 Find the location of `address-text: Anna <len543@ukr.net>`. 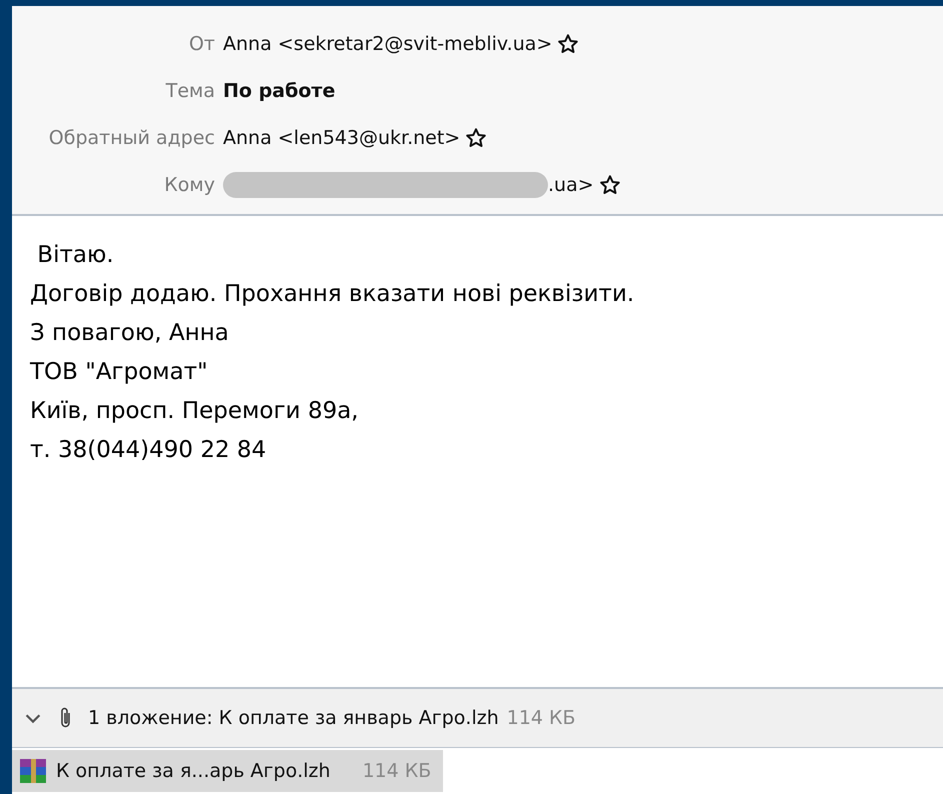

address-text: Anna <len543@ukr.net> is located at coordinates (341, 137).